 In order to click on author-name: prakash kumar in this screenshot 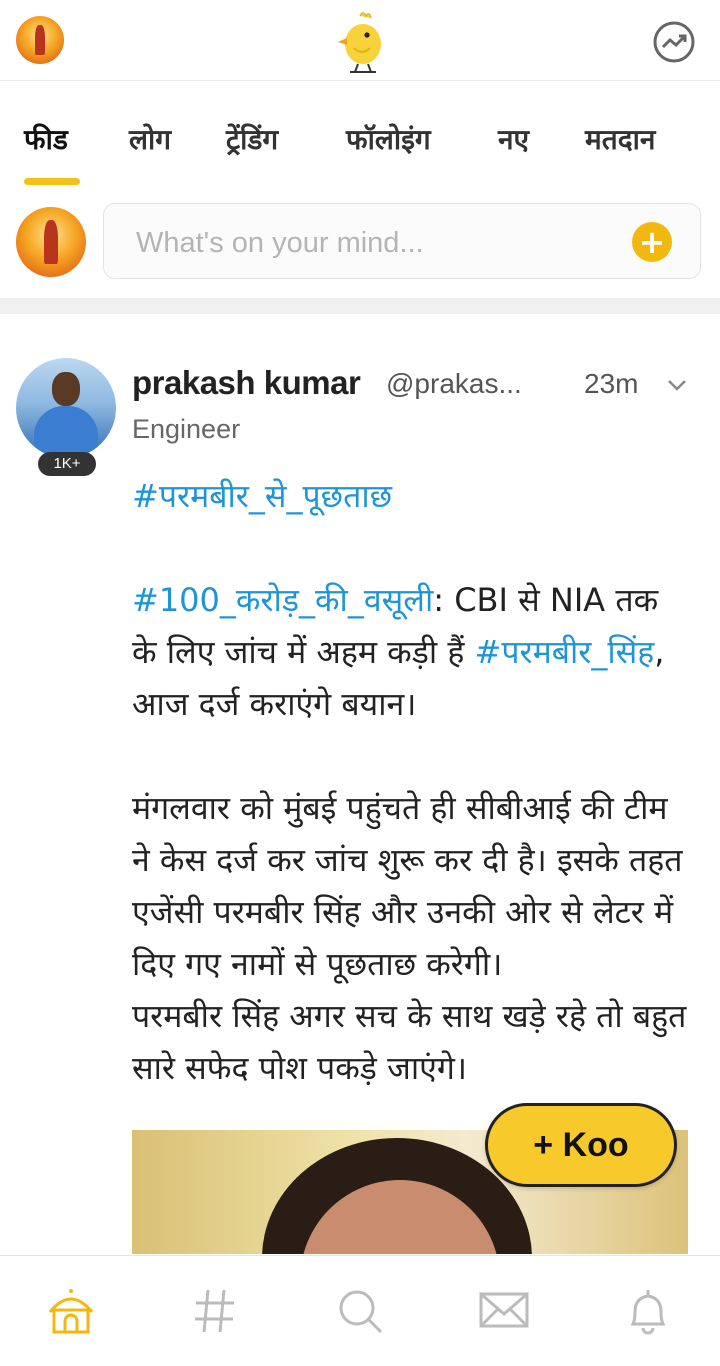, I will do `click(246, 383)`.